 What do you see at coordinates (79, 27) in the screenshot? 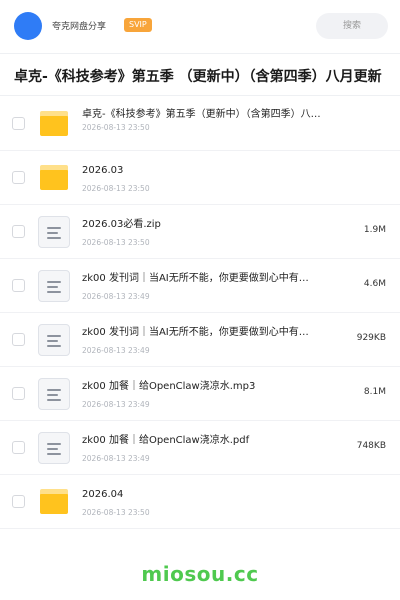
I see `share-name: 夸克网盘分享` at bounding box center [79, 27].